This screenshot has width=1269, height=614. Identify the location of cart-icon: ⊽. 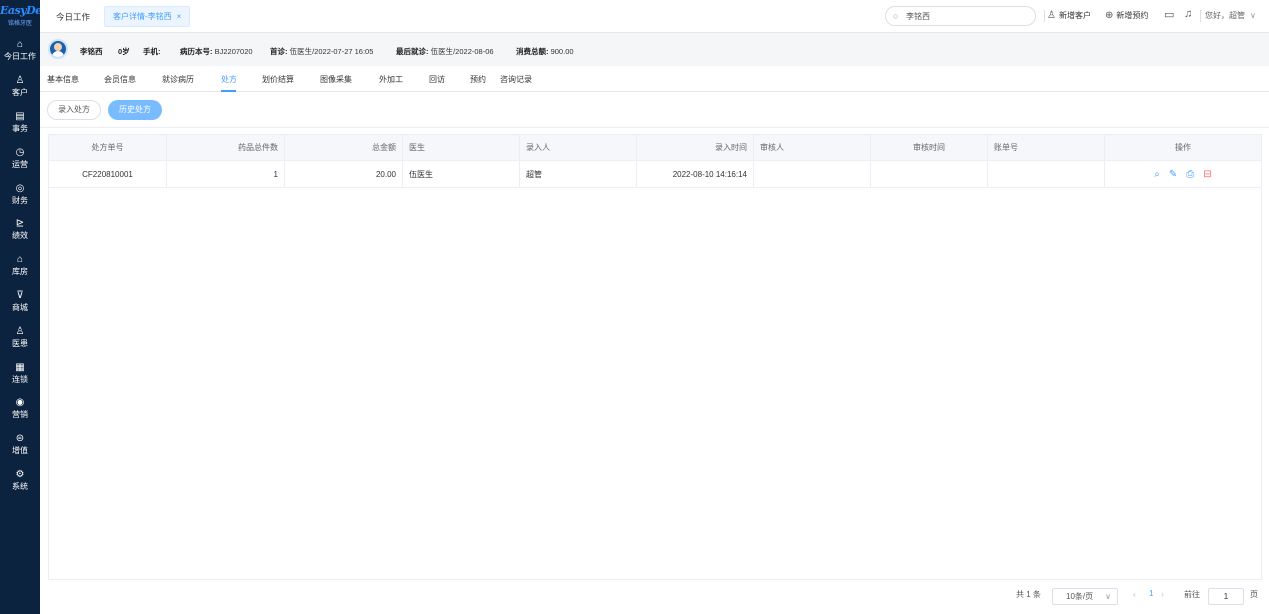
(20, 295).